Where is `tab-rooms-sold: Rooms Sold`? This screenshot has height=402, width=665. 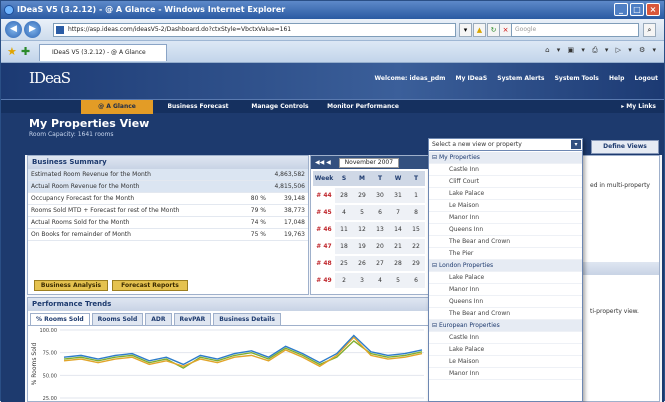
tab-rooms-sold: Rooms Sold is located at coordinates (117, 319).